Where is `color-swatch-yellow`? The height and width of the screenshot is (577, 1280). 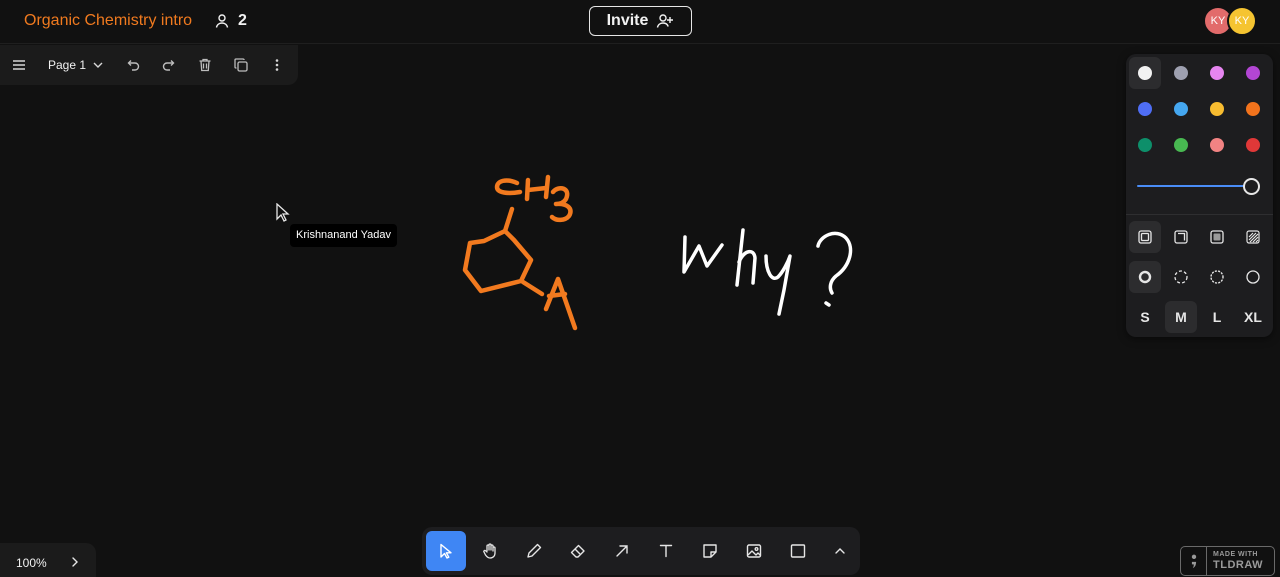 color-swatch-yellow is located at coordinates (1217, 109).